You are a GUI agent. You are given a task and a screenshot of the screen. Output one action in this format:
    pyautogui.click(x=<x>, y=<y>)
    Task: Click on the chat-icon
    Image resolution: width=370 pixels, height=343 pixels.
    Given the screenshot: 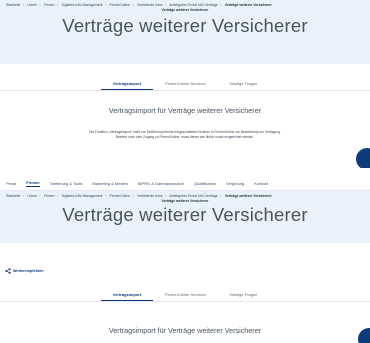 What is the action you would take?
    pyautogui.click(x=363, y=158)
    